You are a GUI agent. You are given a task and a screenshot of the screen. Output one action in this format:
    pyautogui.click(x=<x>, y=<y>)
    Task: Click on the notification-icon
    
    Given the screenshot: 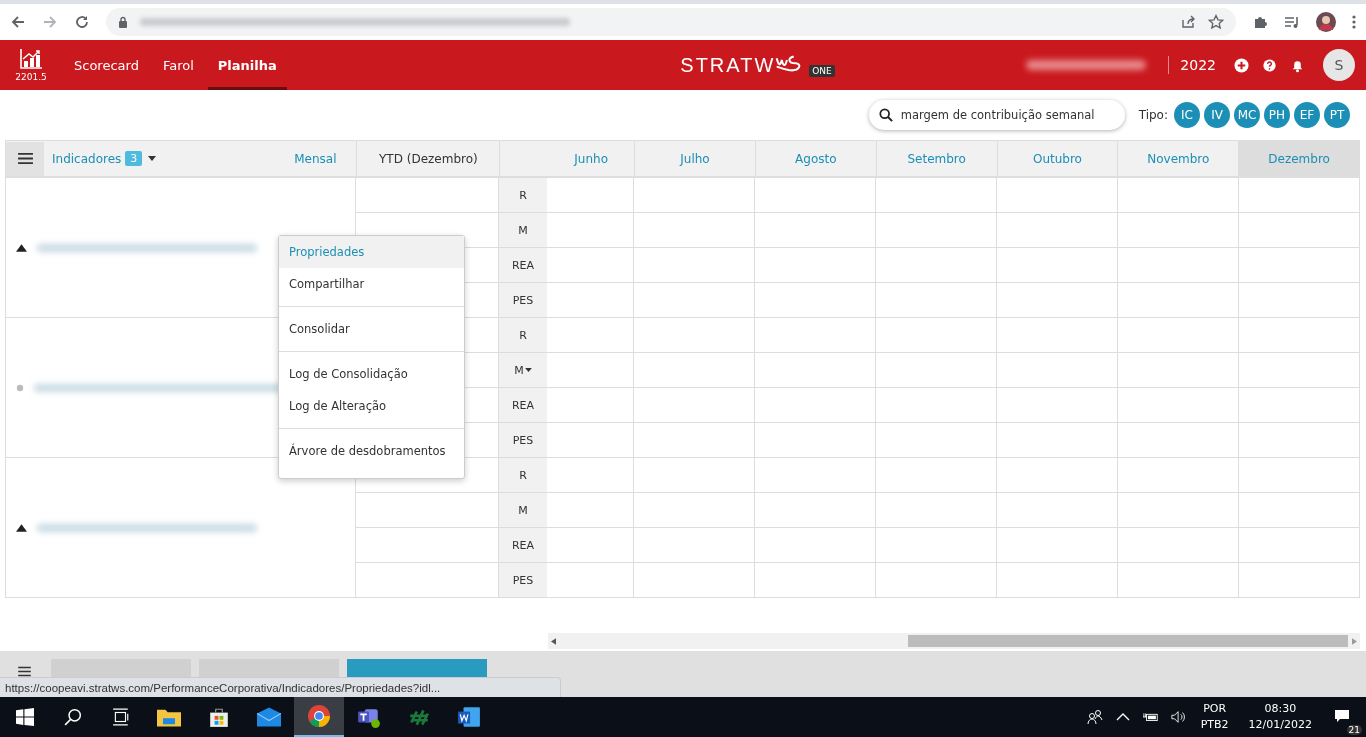 What is the action you would take?
    pyautogui.click(x=1342, y=715)
    